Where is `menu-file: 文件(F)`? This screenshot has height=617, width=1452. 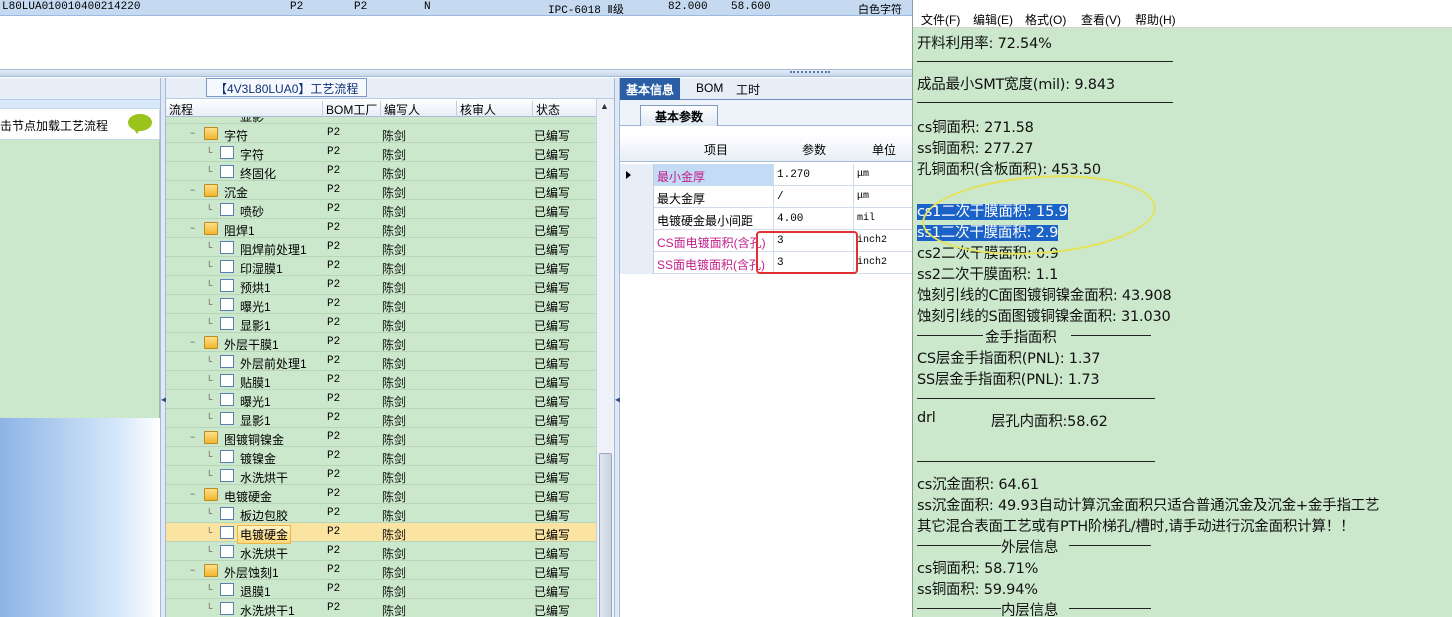 menu-file: 文件(F) is located at coordinates (940, 19).